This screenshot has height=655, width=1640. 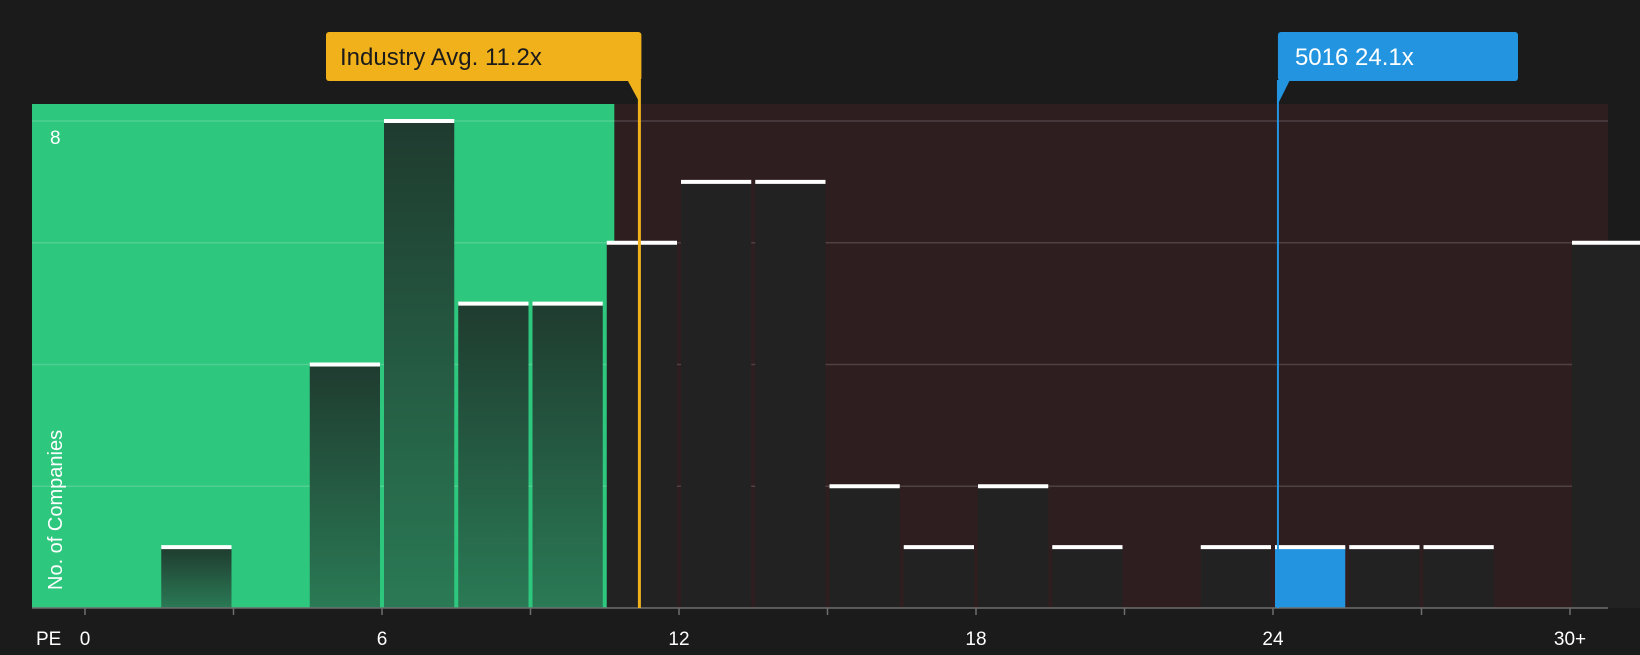 I want to click on company-pe-label: 5016 24.1x, so click(x=1354, y=57).